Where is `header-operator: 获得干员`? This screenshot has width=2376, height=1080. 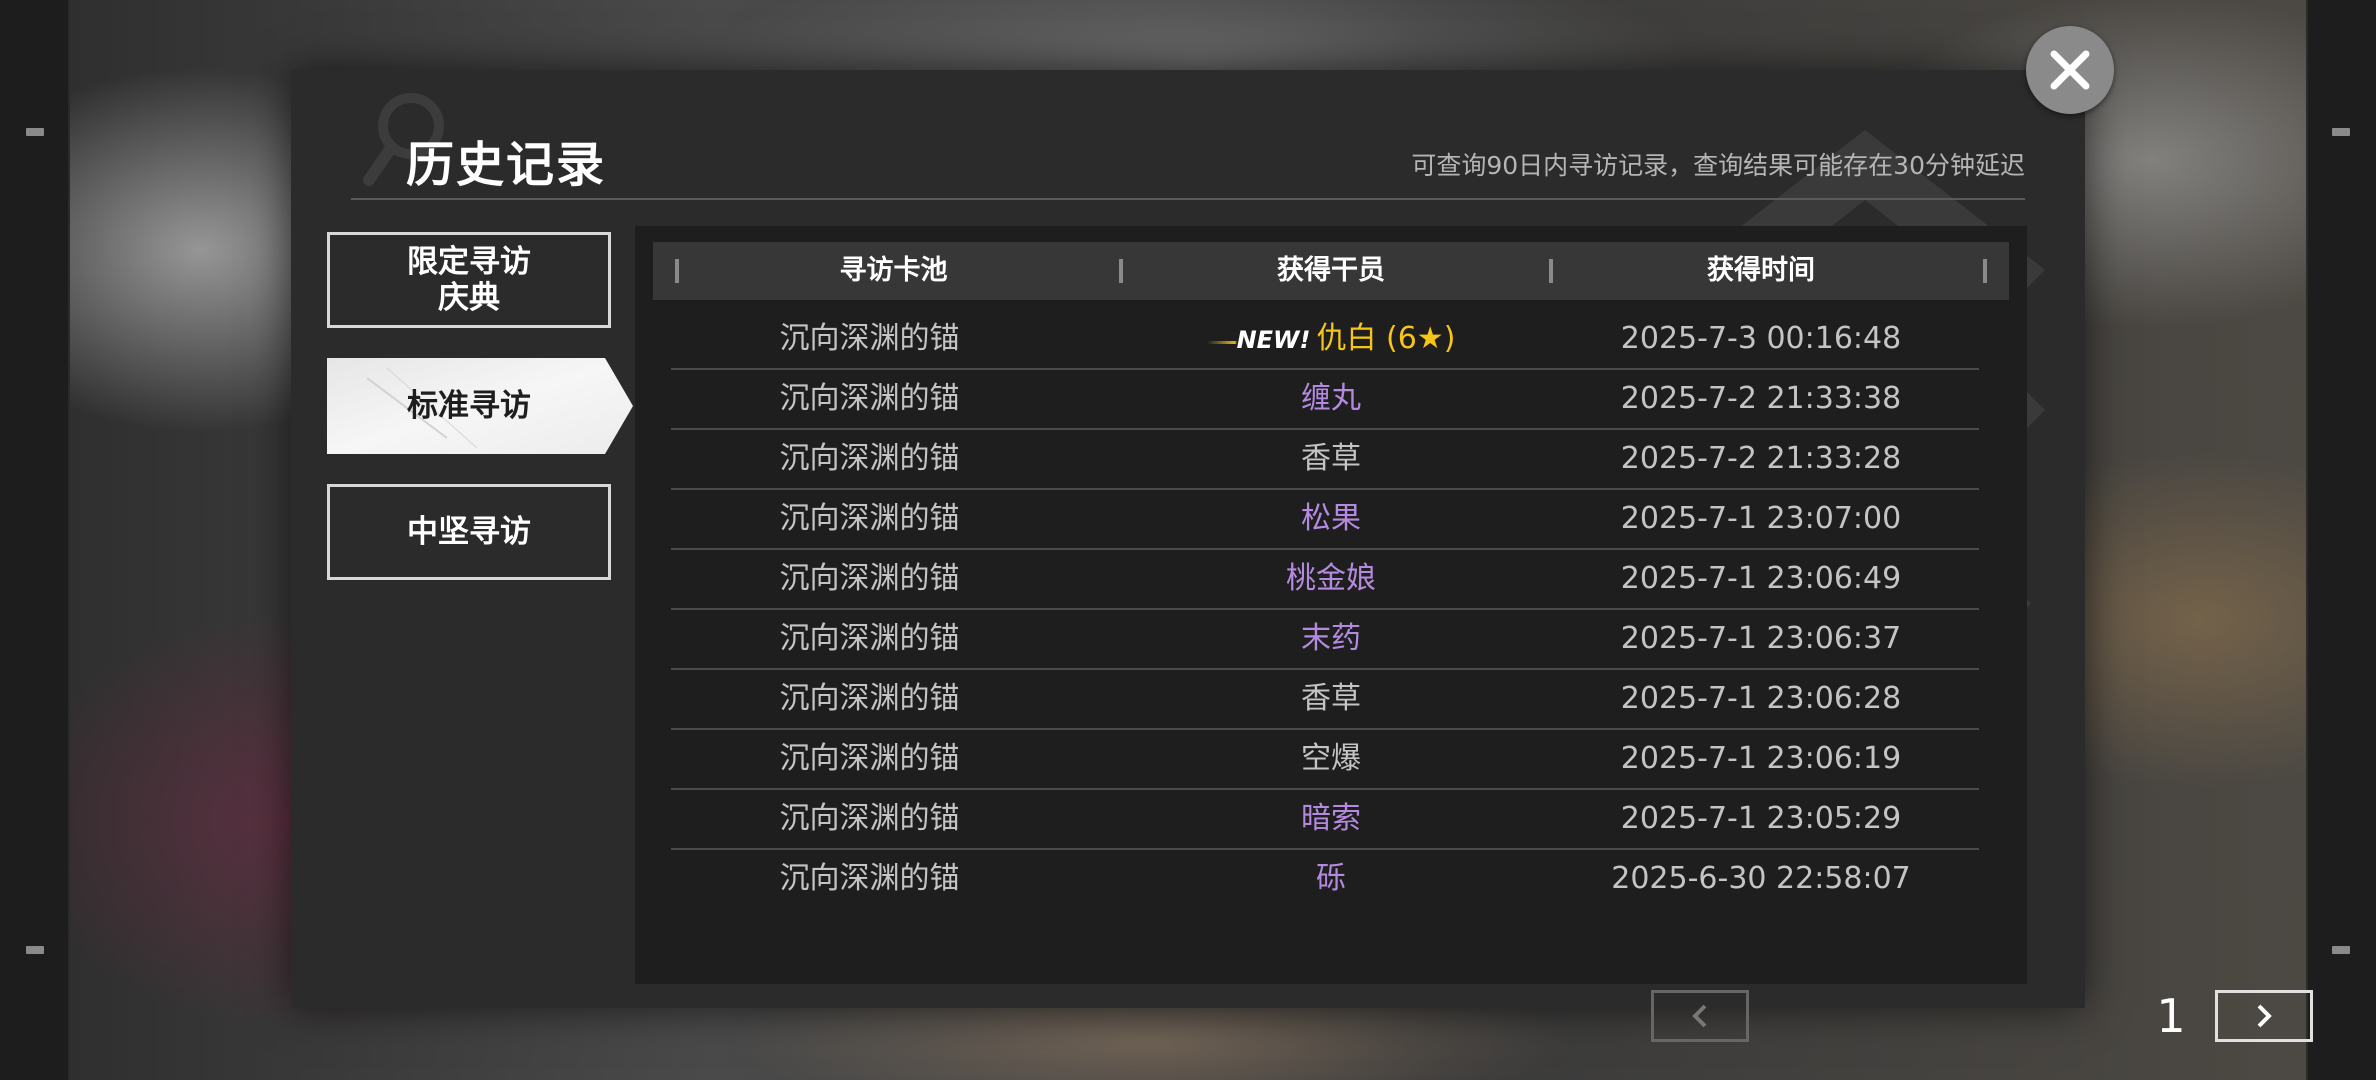 header-operator: 获得干员 is located at coordinates (1331, 270).